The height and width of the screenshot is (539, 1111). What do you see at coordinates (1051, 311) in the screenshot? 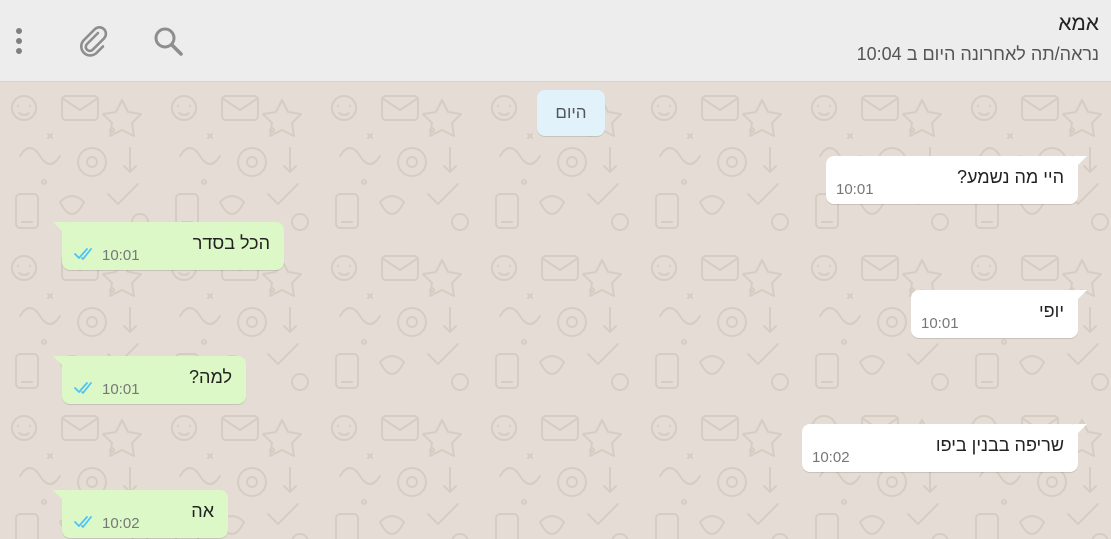
I see `message-text: יופי` at bounding box center [1051, 311].